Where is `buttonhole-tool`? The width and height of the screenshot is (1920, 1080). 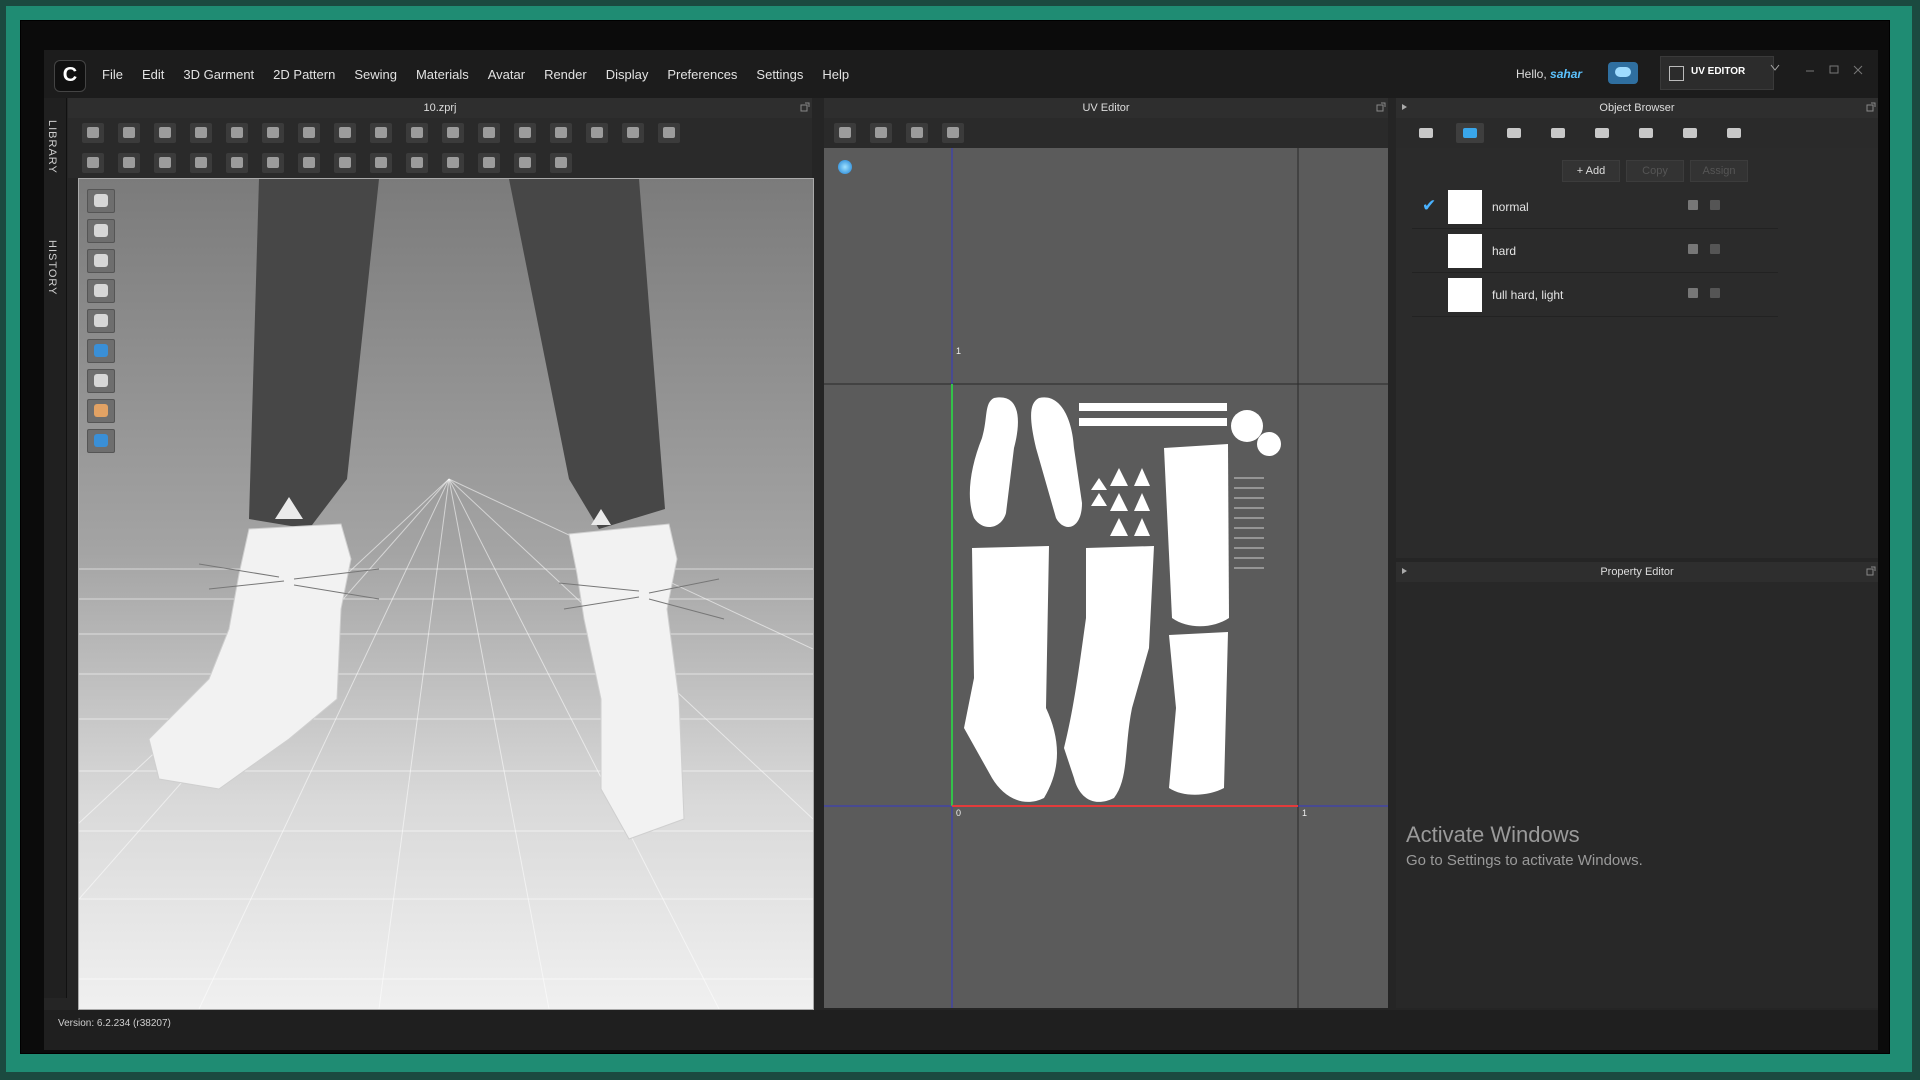
buttonhole-tool is located at coordinates (345, 163).